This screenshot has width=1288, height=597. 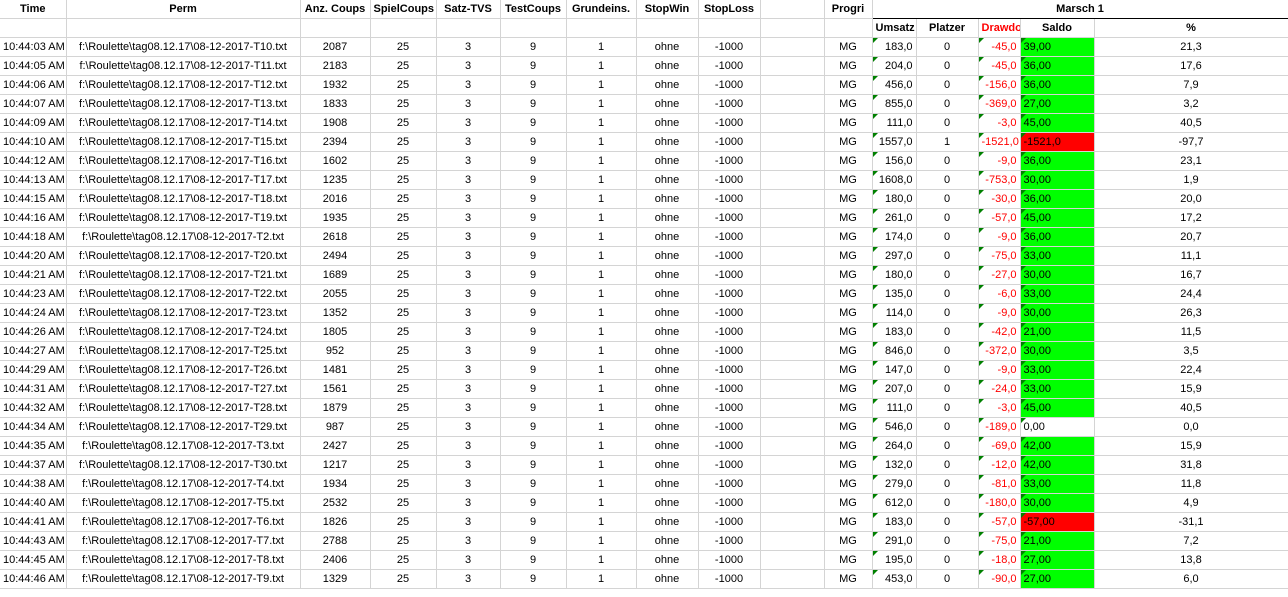 What do you see at coordinates (894, 199) in the screenshot?
I see `cell-umsatz: 180,0` at bounding box center [894, 199].